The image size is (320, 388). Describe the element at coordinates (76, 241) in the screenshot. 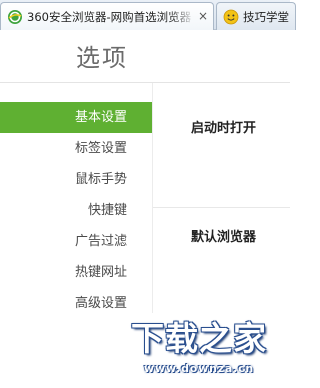

I see `nav-item-ad-filter: 广告过滤` at that location.